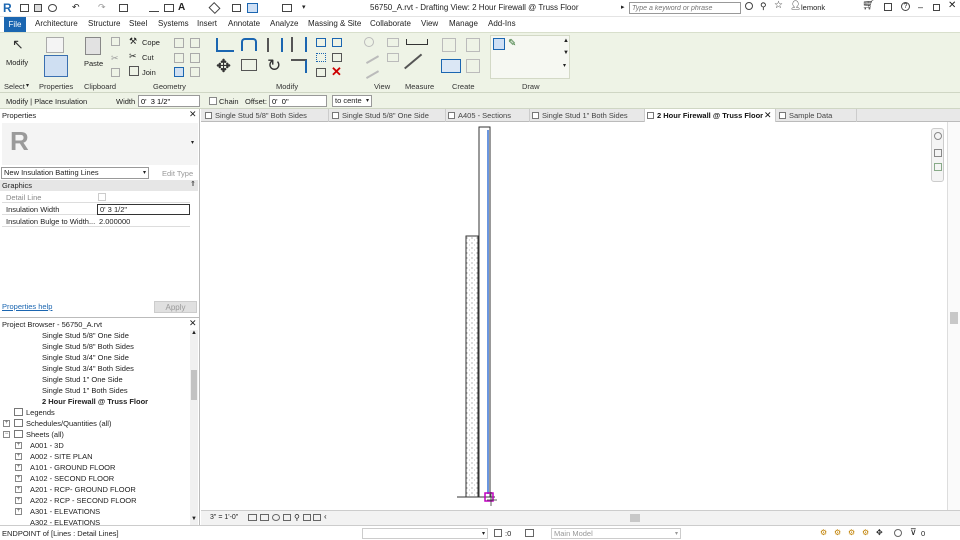  Describe the element at coordinates (851, 532) in the screenshot. I see `select-pinned-icon: ⚙` at that location.